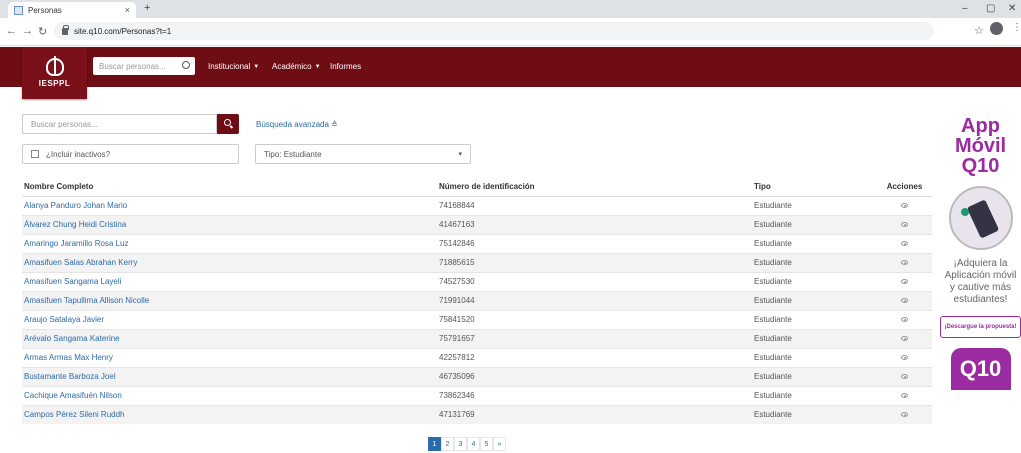 The width and height of the screenshot is (1021, 453). Describe the element at coordinates (54, 83) in the screenshot. I see `logo-text: IESPPL` at that location.